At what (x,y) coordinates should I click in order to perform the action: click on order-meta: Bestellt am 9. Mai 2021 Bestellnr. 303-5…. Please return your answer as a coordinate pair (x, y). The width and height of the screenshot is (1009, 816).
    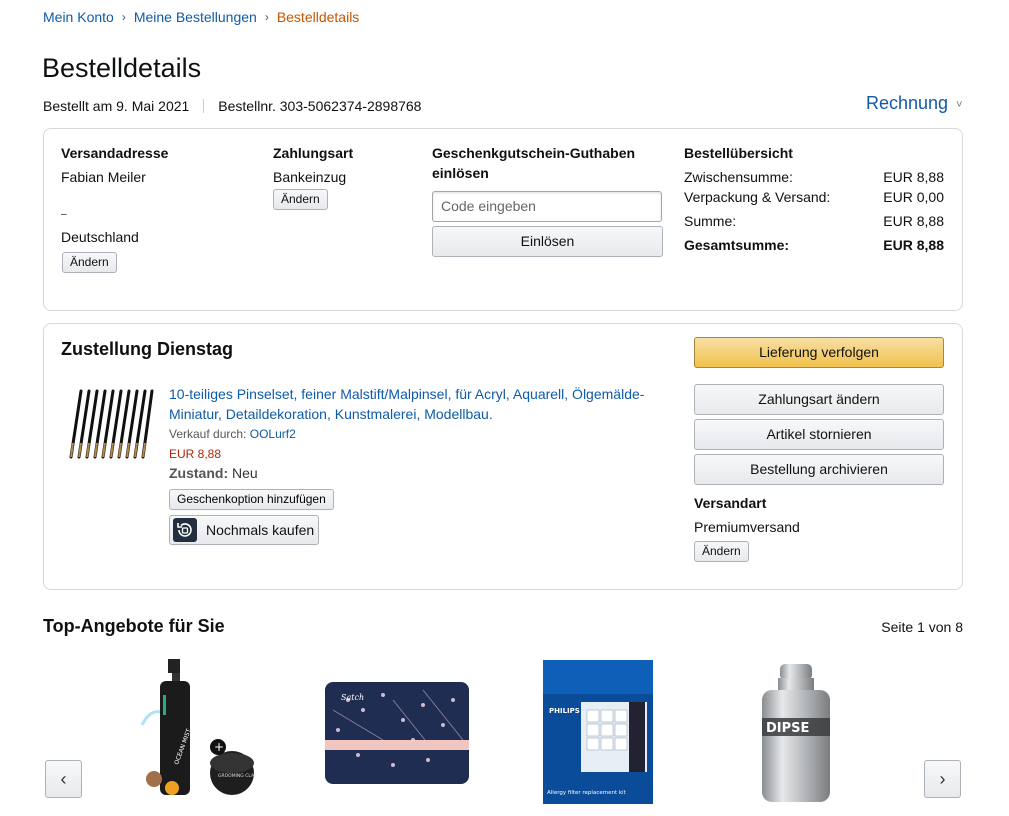
    Looking at the image, I should click on (232, 106).